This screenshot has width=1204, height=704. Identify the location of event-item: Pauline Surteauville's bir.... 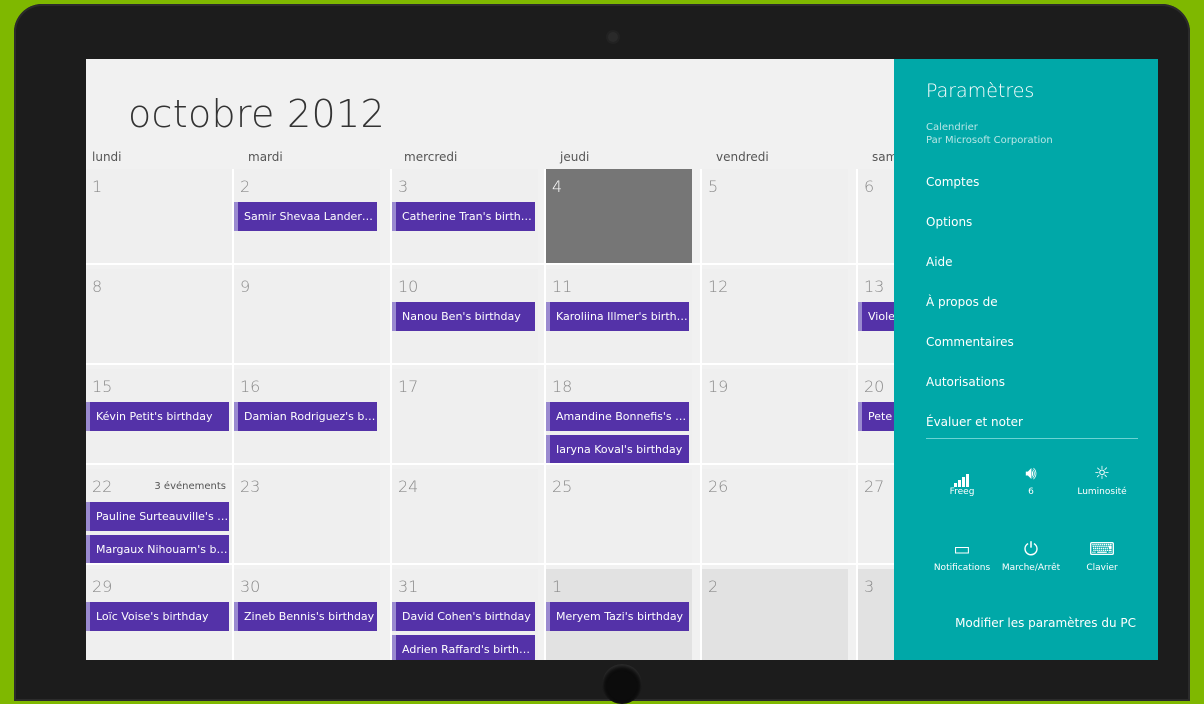
(157, 516).